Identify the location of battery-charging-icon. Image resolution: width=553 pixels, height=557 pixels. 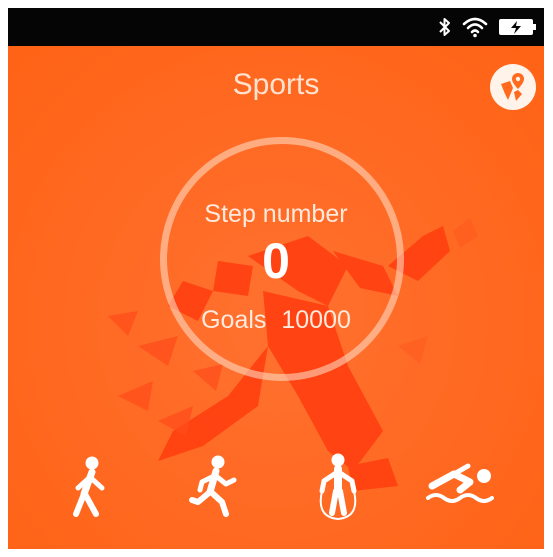
(517, 27).